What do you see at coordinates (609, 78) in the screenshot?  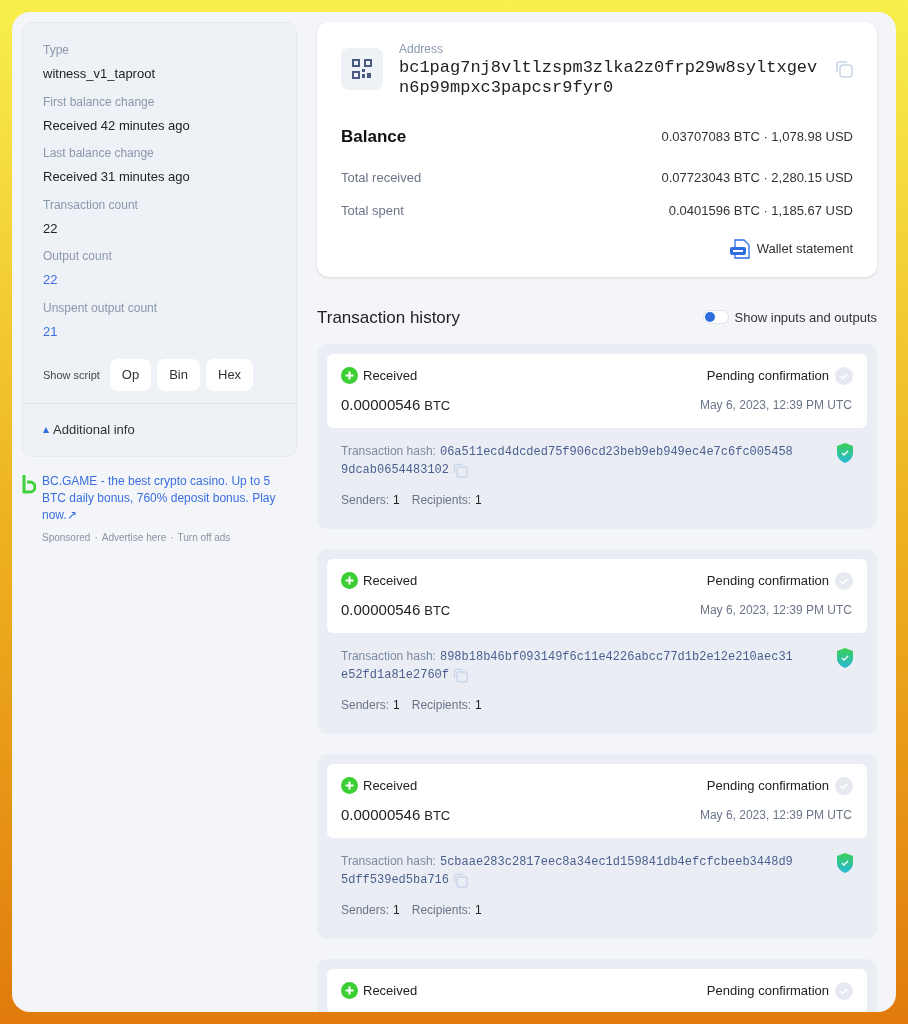 I see `address-value: bc1pag7nj8vltlzspm3zlka2z0frp29w8syltxgevn6p99mpxc3papcsr9fyr0` at bounding box center [609, 78].